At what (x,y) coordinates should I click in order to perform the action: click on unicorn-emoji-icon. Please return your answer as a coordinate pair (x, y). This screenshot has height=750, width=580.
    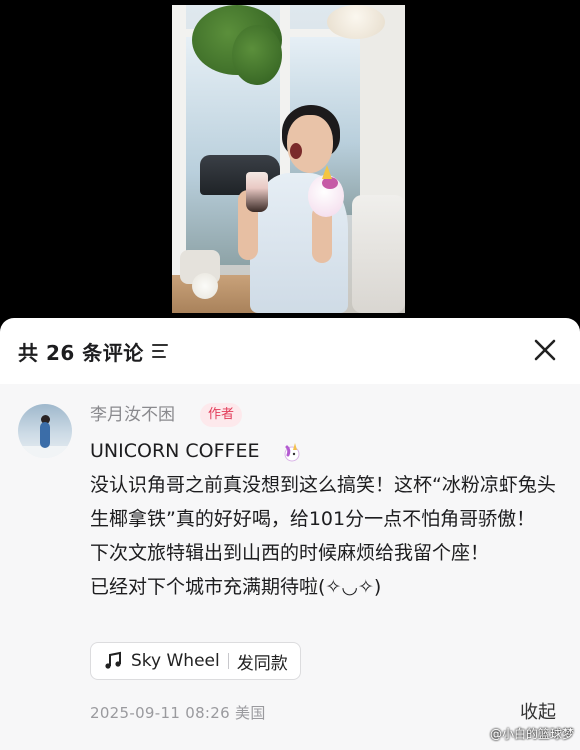
    Looking at the image, I should click on (292, 452).